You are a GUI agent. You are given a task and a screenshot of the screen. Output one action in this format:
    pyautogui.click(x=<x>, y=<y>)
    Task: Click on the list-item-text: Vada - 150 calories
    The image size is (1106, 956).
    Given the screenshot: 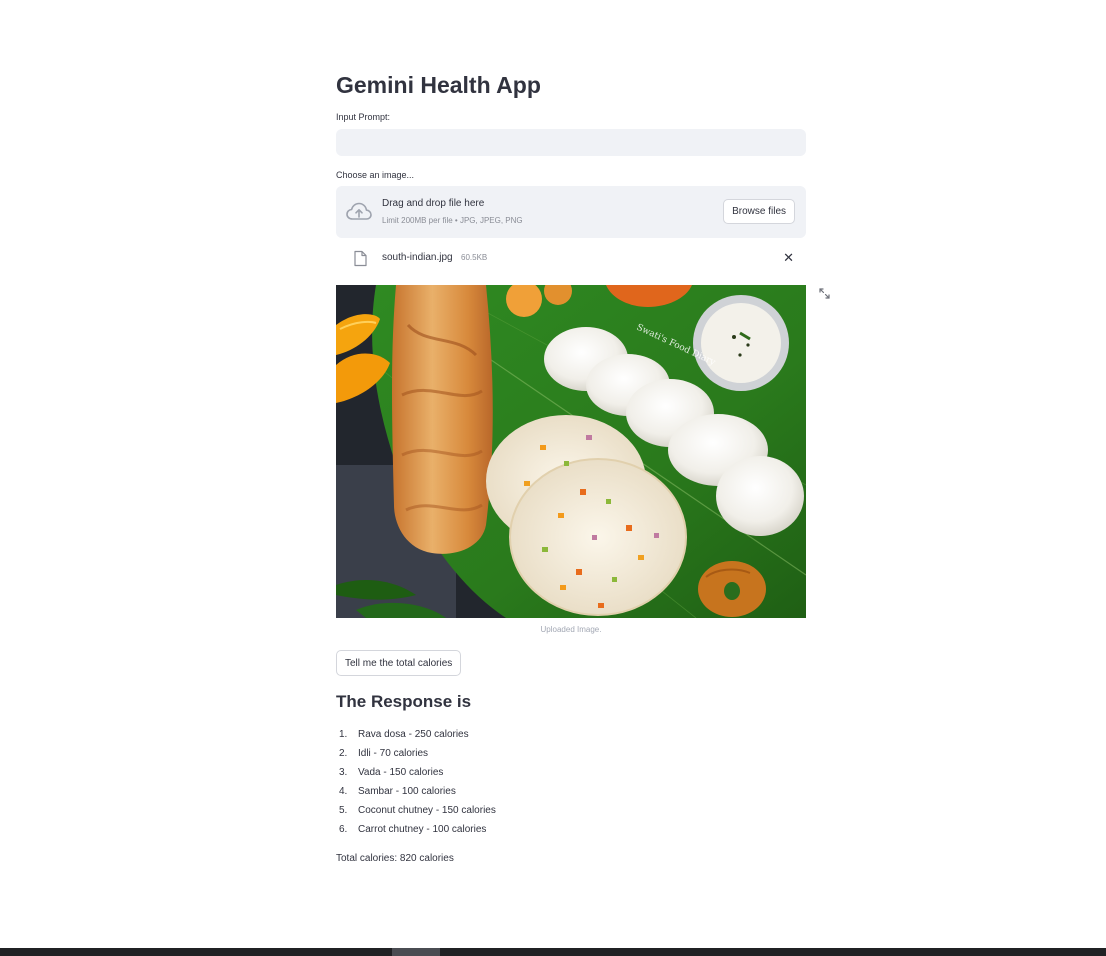 What is the action you would take?
    pyautogui.click(x=401, y=772)
    